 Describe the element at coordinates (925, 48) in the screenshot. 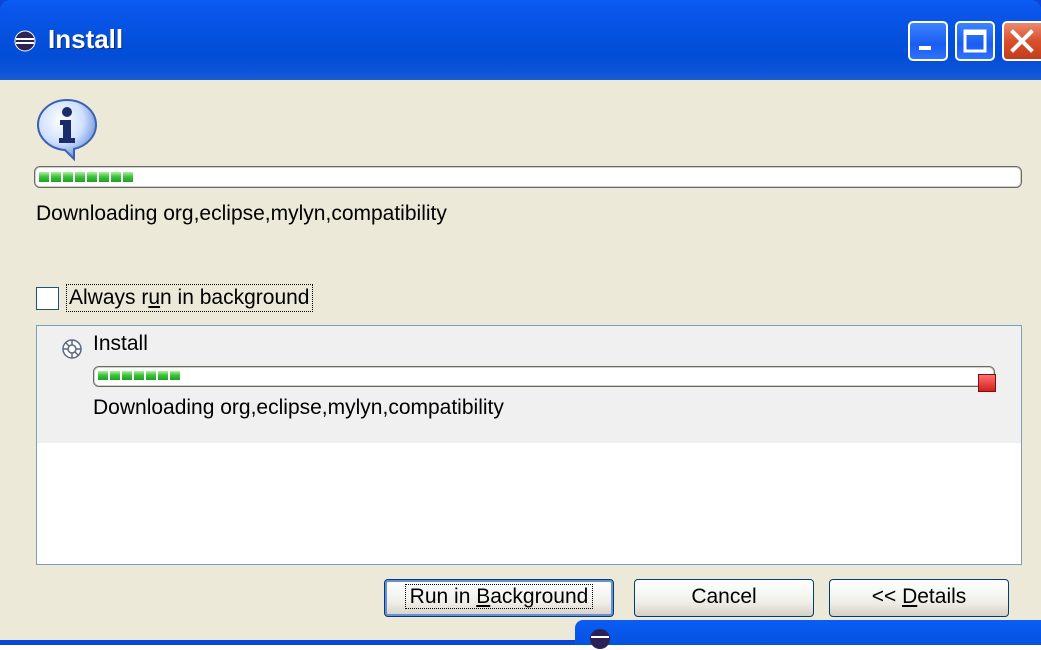

I see `minimize-icon` at that location.